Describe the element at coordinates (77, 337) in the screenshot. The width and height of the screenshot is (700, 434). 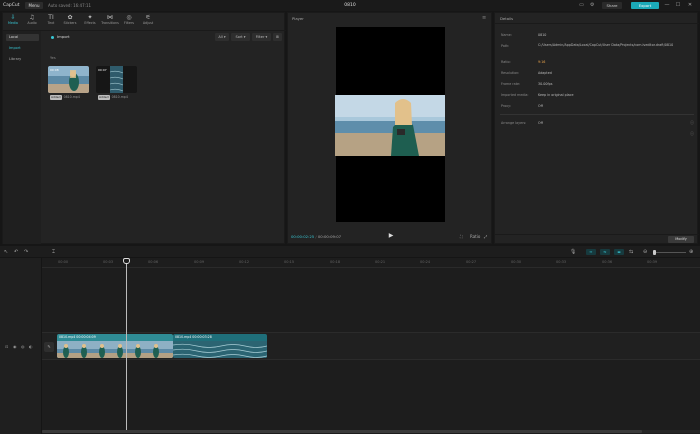
I see `clip-label: 0810.mp4 00:00:04:09` at that location.